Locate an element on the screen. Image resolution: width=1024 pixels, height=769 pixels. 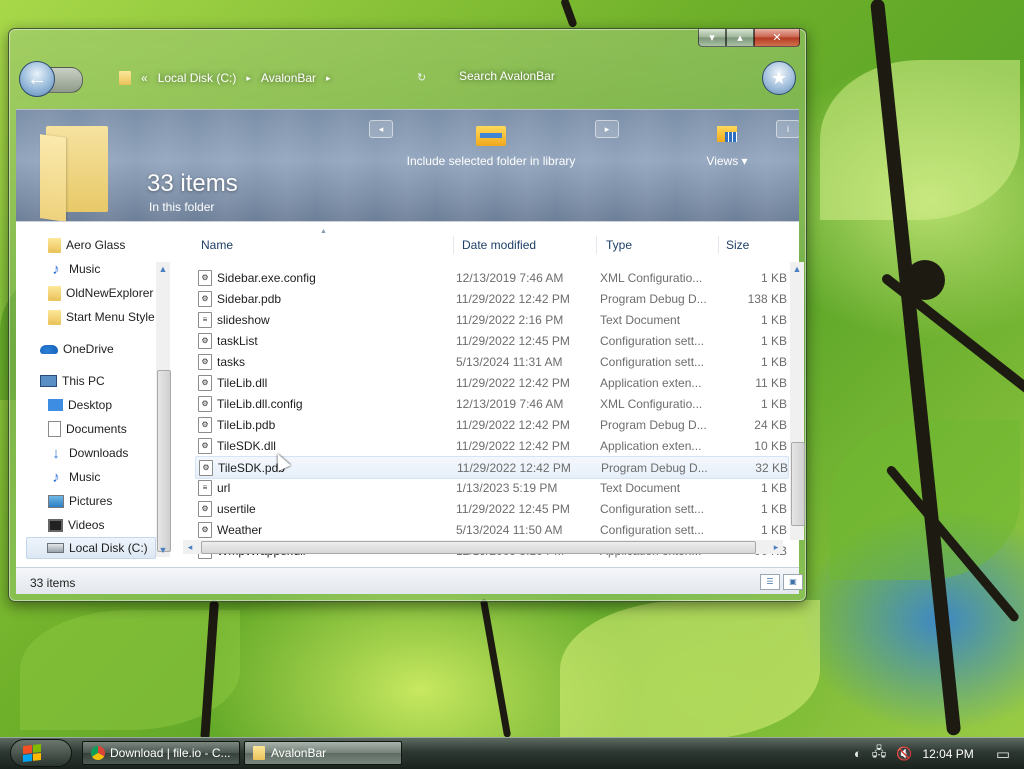
file-list-scrollbar: ▲ ▼ is located at coordinates (797, 420).